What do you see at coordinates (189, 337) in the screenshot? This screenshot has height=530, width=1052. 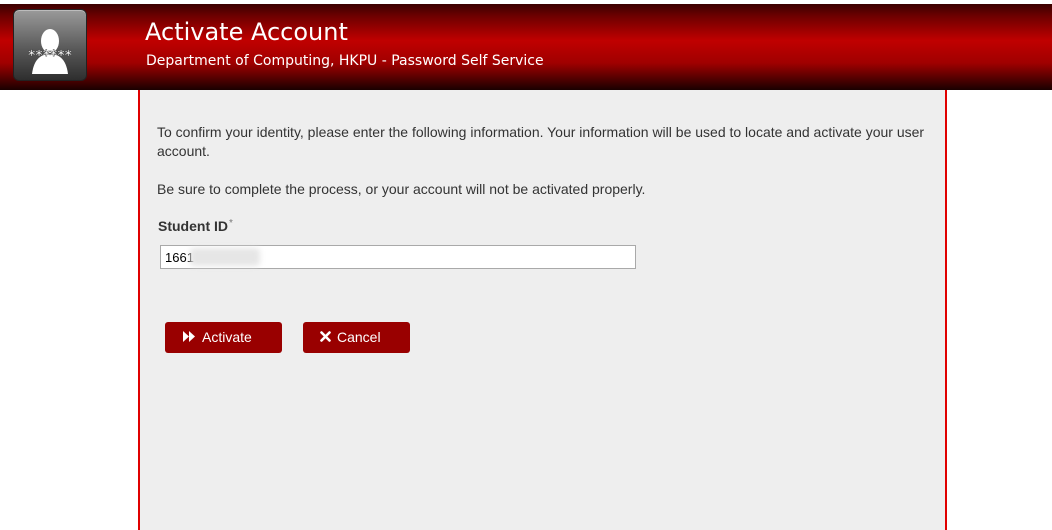 I see `fast-forward-icon` at bounding box center [189, 337].